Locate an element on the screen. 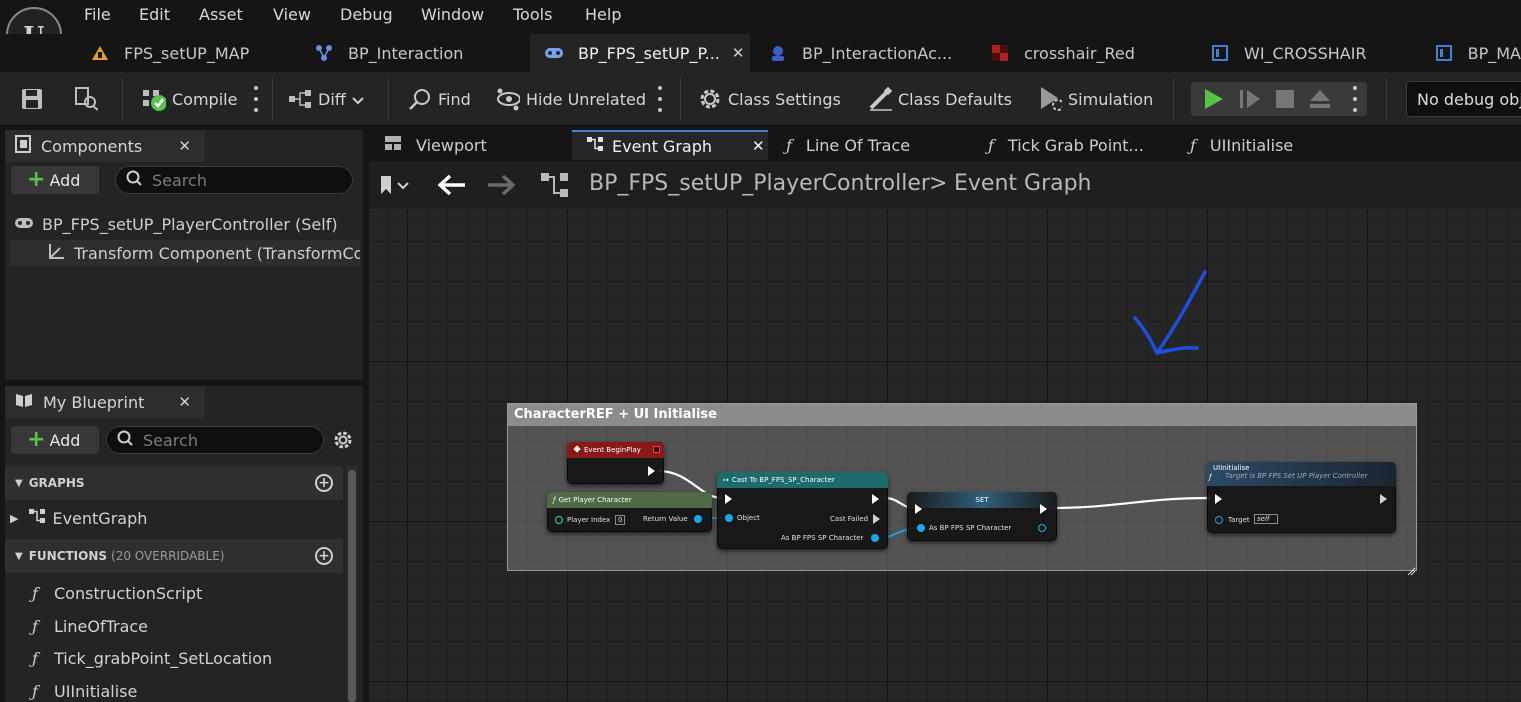  node-header: ƒ Get Player Character is located at coordinates (629, 500).